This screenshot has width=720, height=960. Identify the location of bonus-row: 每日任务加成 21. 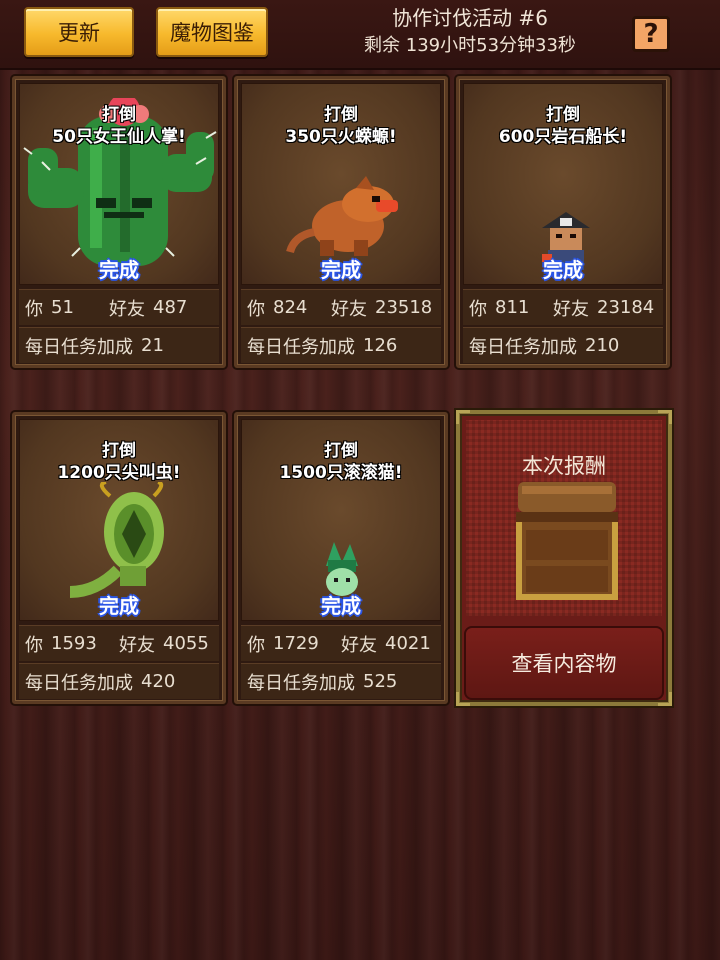
(119, 345).